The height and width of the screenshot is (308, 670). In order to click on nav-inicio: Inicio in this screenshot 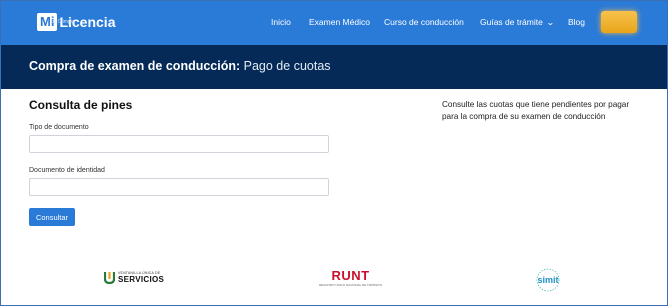, I will do `click(281, 22)`.